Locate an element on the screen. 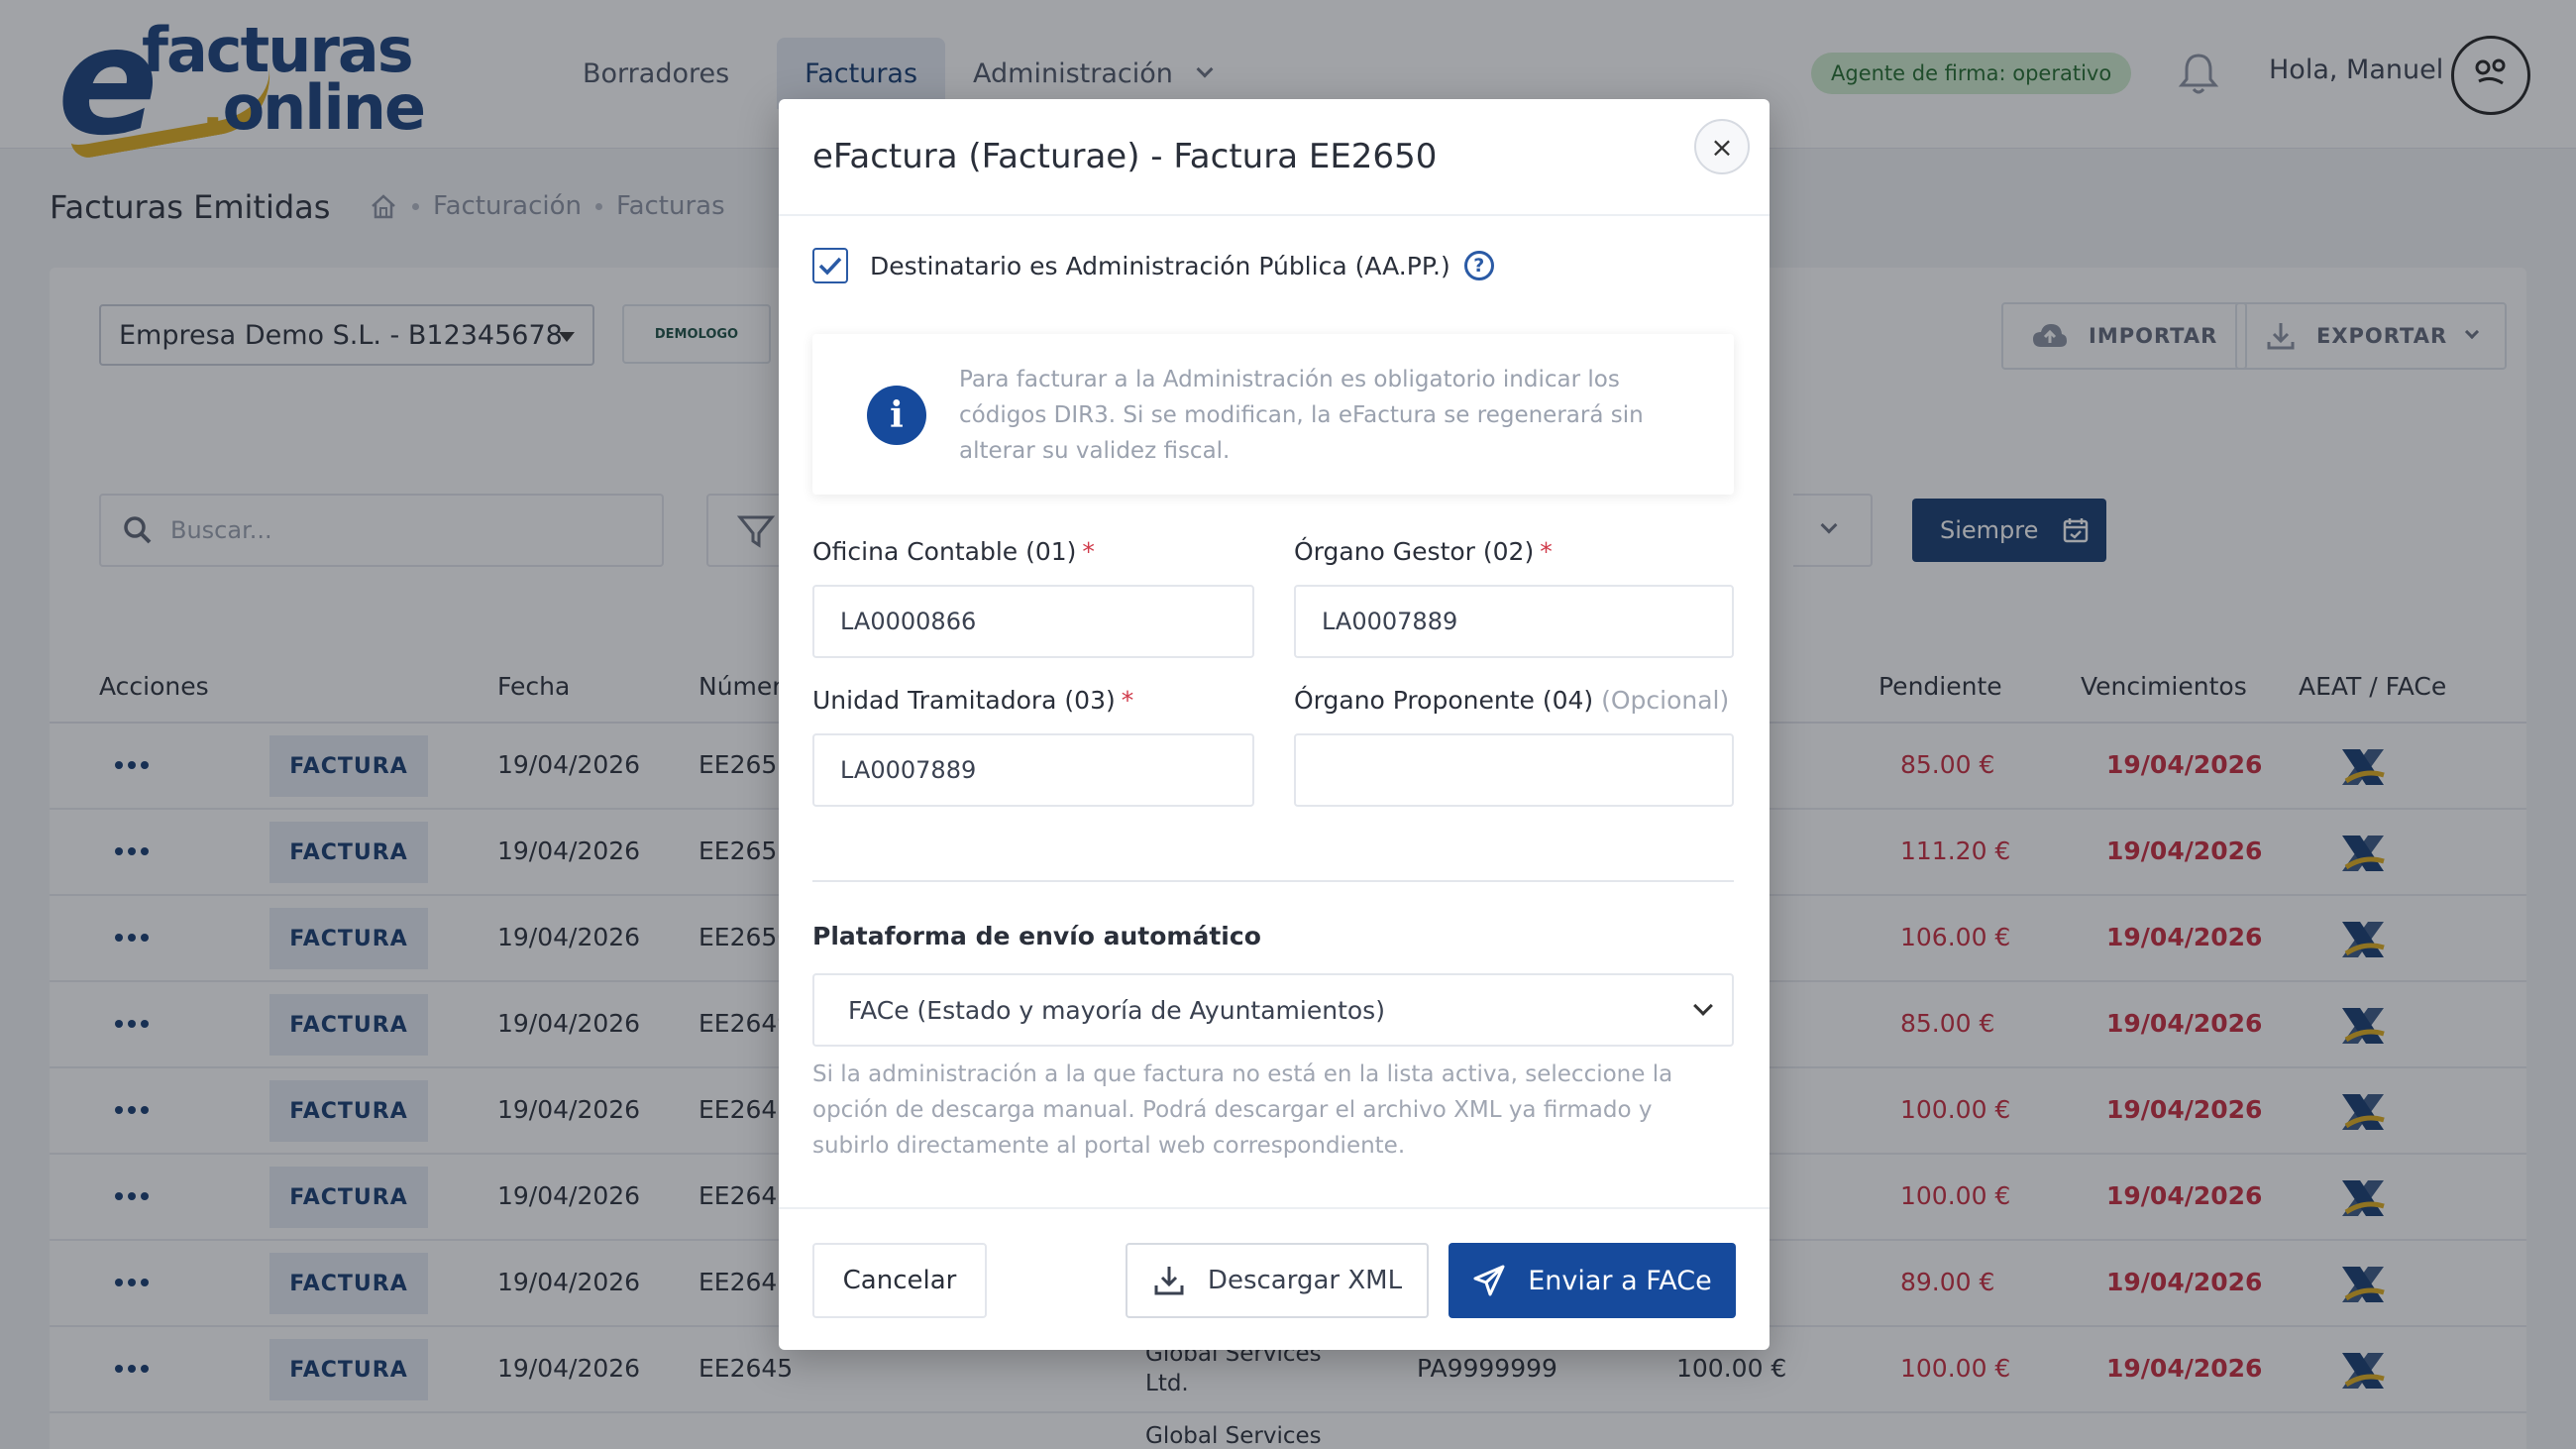 This screenshot has height=1449, width=2576. platform-select-value: FACe (Estado y mayoría de Ayuntamientos) is located at coordinates (1116, 1010).